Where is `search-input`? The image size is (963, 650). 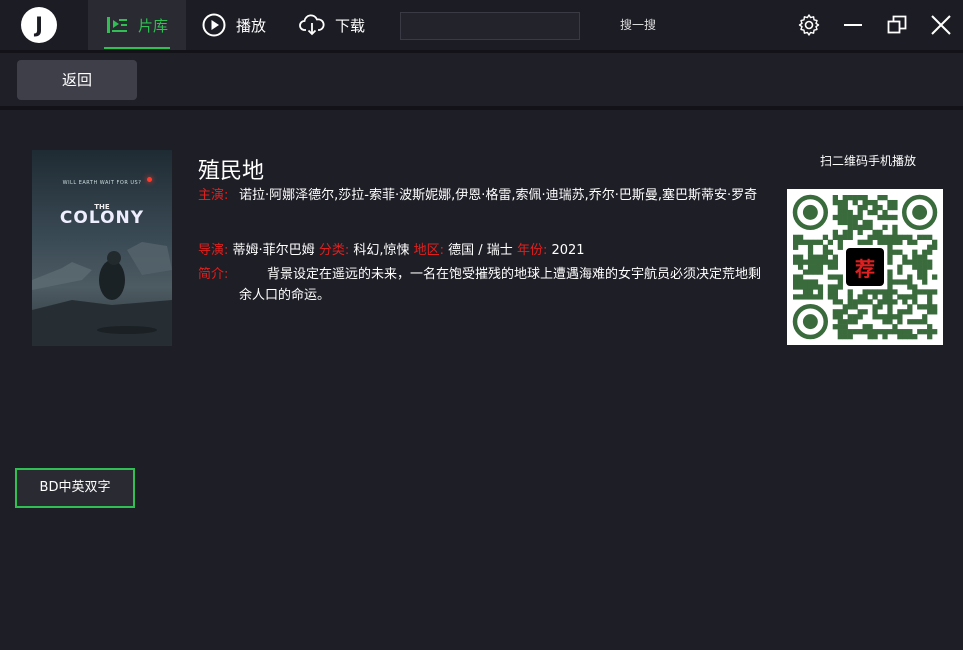 search-input is located at coordinates (490, 26).